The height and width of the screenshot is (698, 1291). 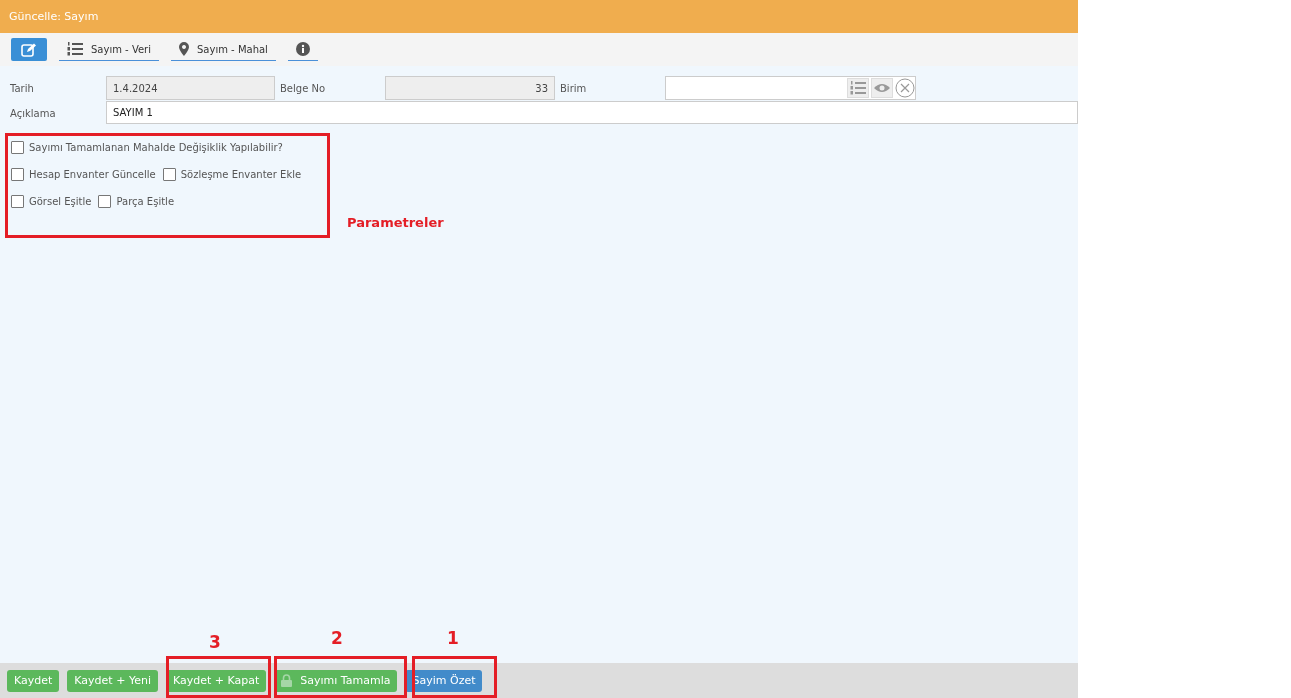 I want to click on view-button, so click(x=882, y=88).